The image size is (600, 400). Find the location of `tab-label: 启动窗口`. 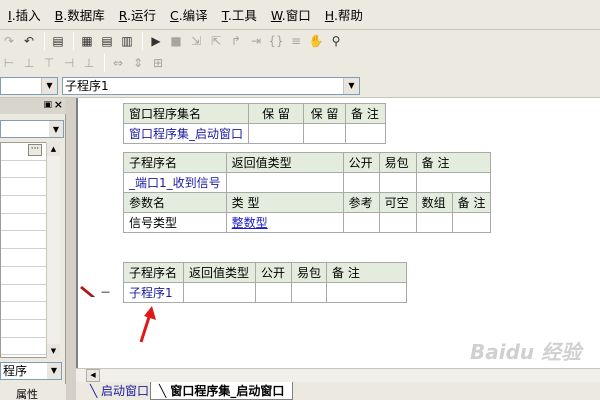

tab-label: 启动窗口 is located at coordinates (125, 391).